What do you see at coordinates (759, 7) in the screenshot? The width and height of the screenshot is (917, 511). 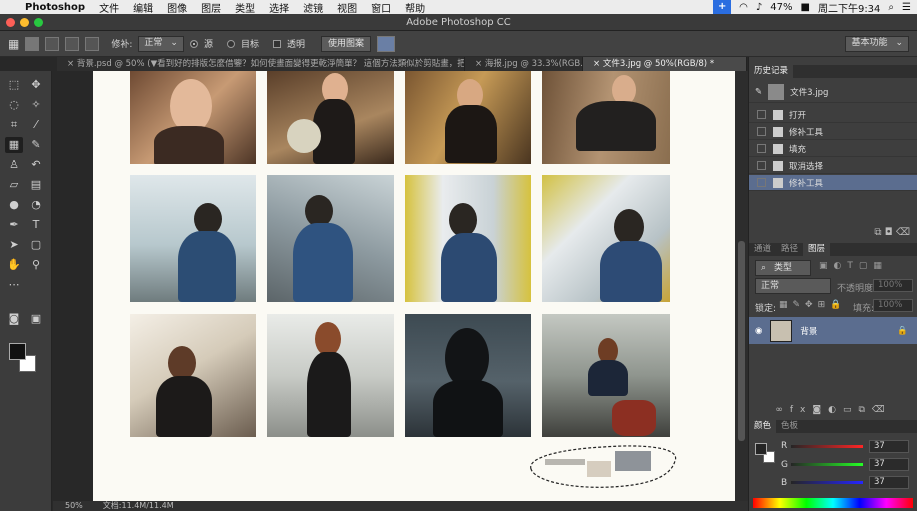 I see `volume-icon: ♪` at bounding box center [759, 7].